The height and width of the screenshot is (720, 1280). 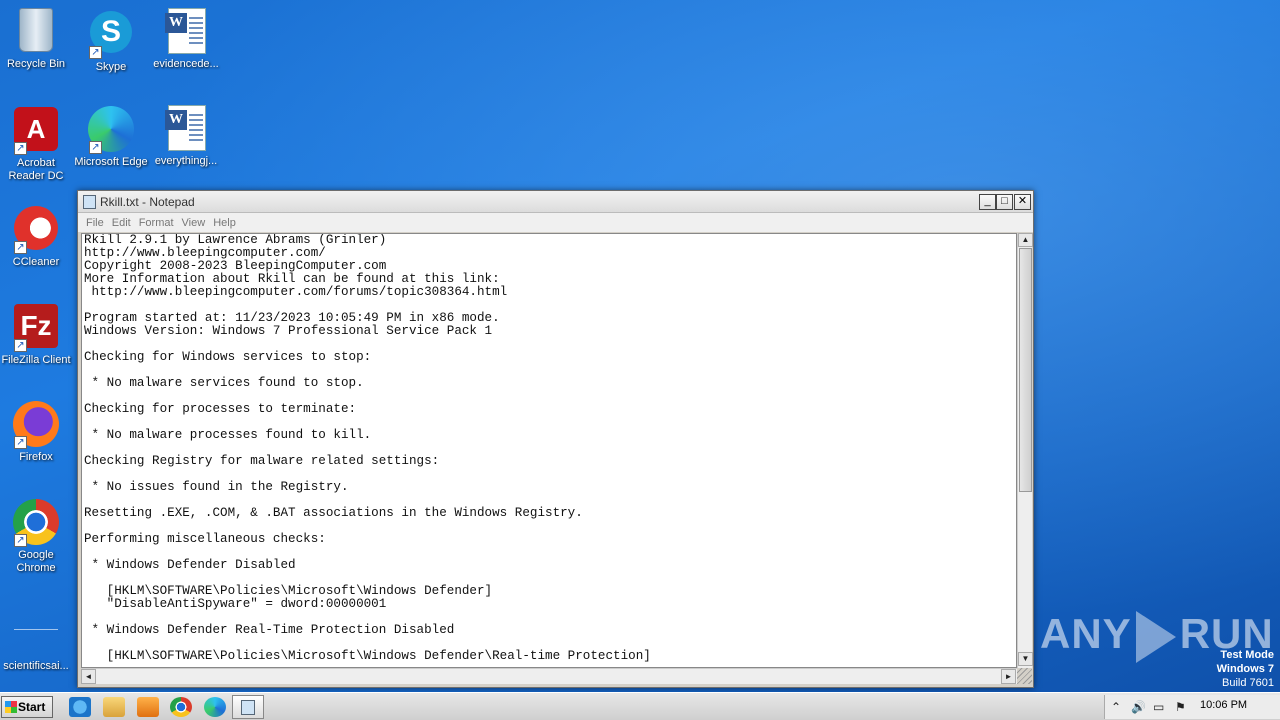 I want to click on desktop-icon-chrome: ↗ Google Chrome, so click(x=37, y=536).